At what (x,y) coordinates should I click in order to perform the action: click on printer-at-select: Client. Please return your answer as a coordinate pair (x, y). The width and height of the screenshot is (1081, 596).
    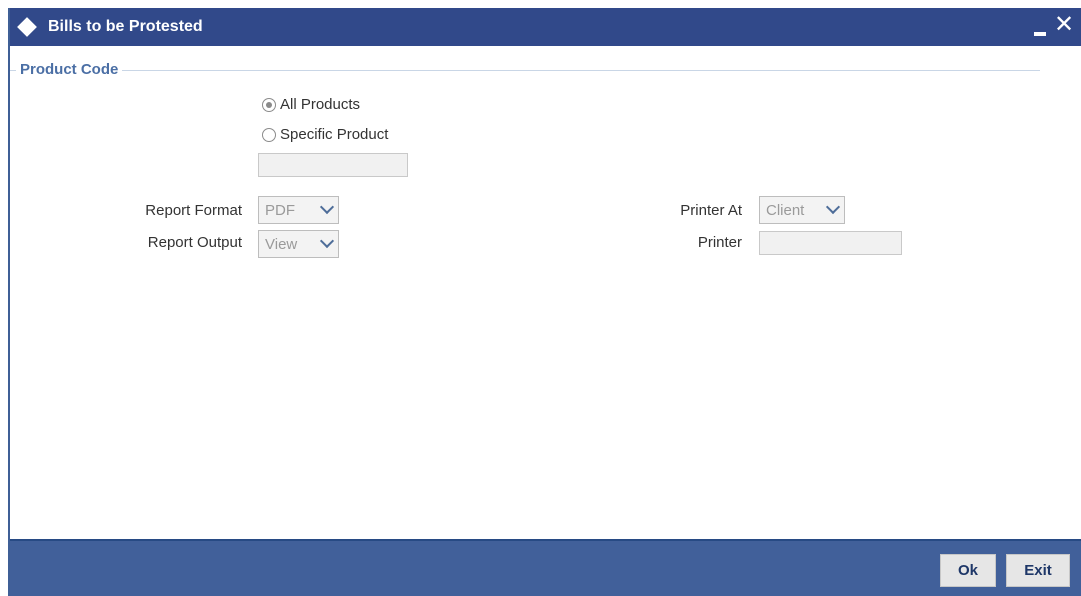
    Looking at the image, I should click on (802, 210).